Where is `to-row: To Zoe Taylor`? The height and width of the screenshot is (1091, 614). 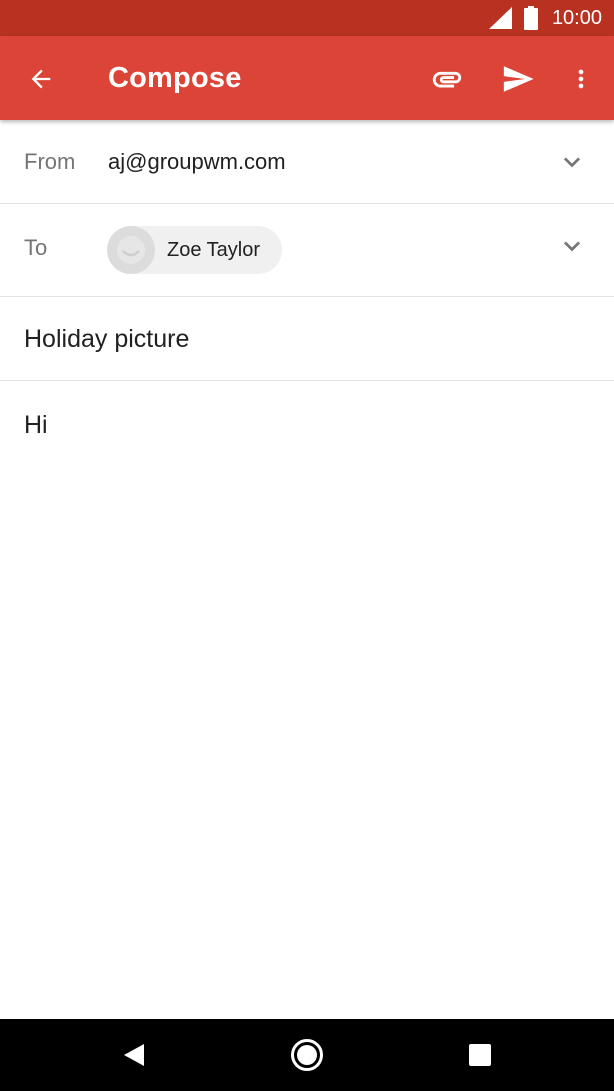 to-row: To Zoe Taylor is located at coordinates (307, 250).